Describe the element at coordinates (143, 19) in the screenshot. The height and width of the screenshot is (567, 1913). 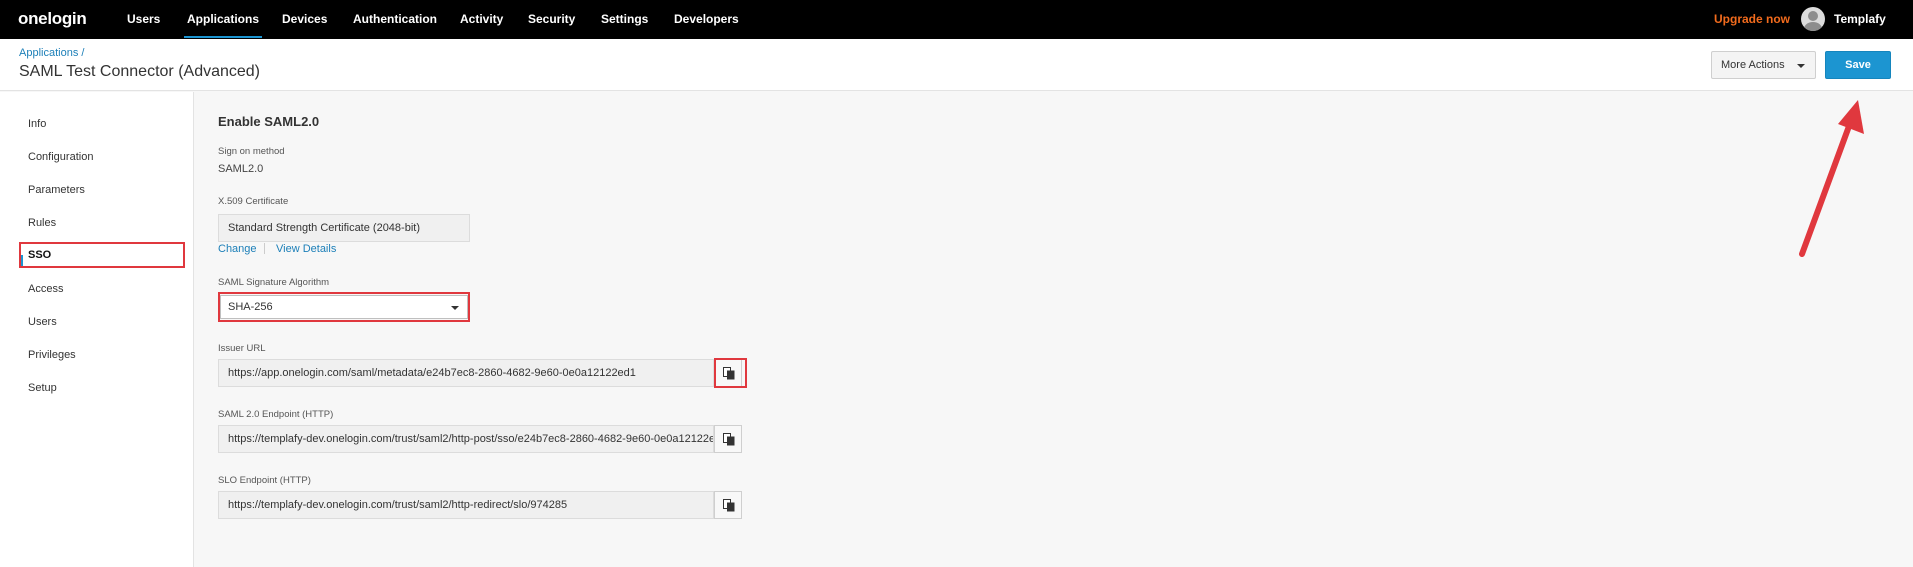
I see `nav-users: Users` at that location.